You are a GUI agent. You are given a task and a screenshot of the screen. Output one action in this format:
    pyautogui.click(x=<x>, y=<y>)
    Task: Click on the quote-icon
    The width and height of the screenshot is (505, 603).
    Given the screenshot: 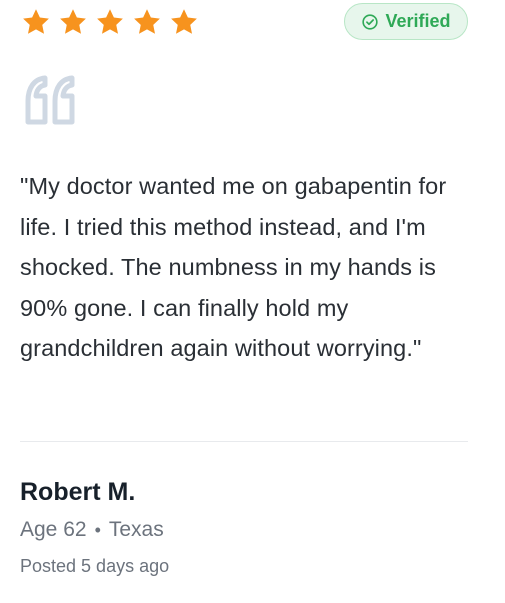 What is the action you would take?
    pyautogui.click(x=51, y=102)
    